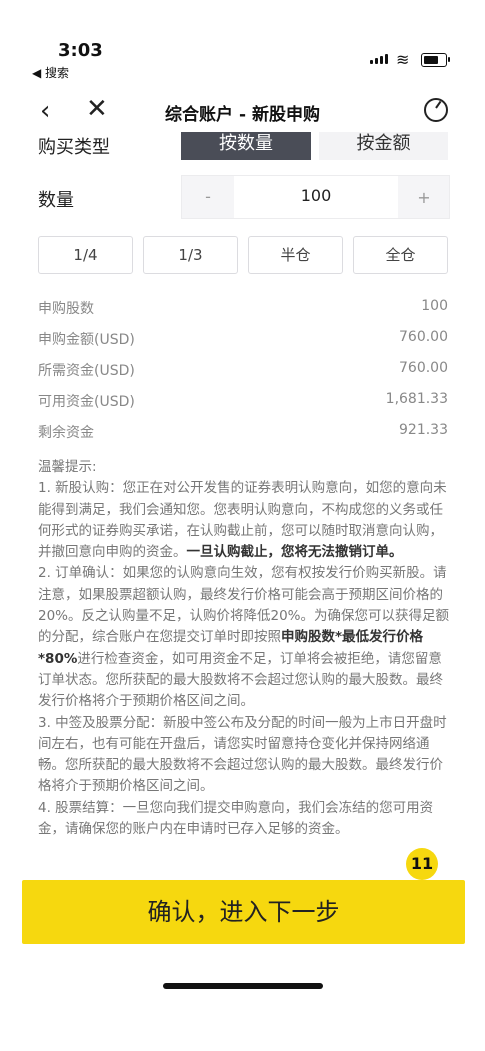 This screenshot has height=1051, width=485. What do you see at coordinates (66, 309) in the screenshot?
I see `summary-label: 申购股数` at bounding box center [66, 309].